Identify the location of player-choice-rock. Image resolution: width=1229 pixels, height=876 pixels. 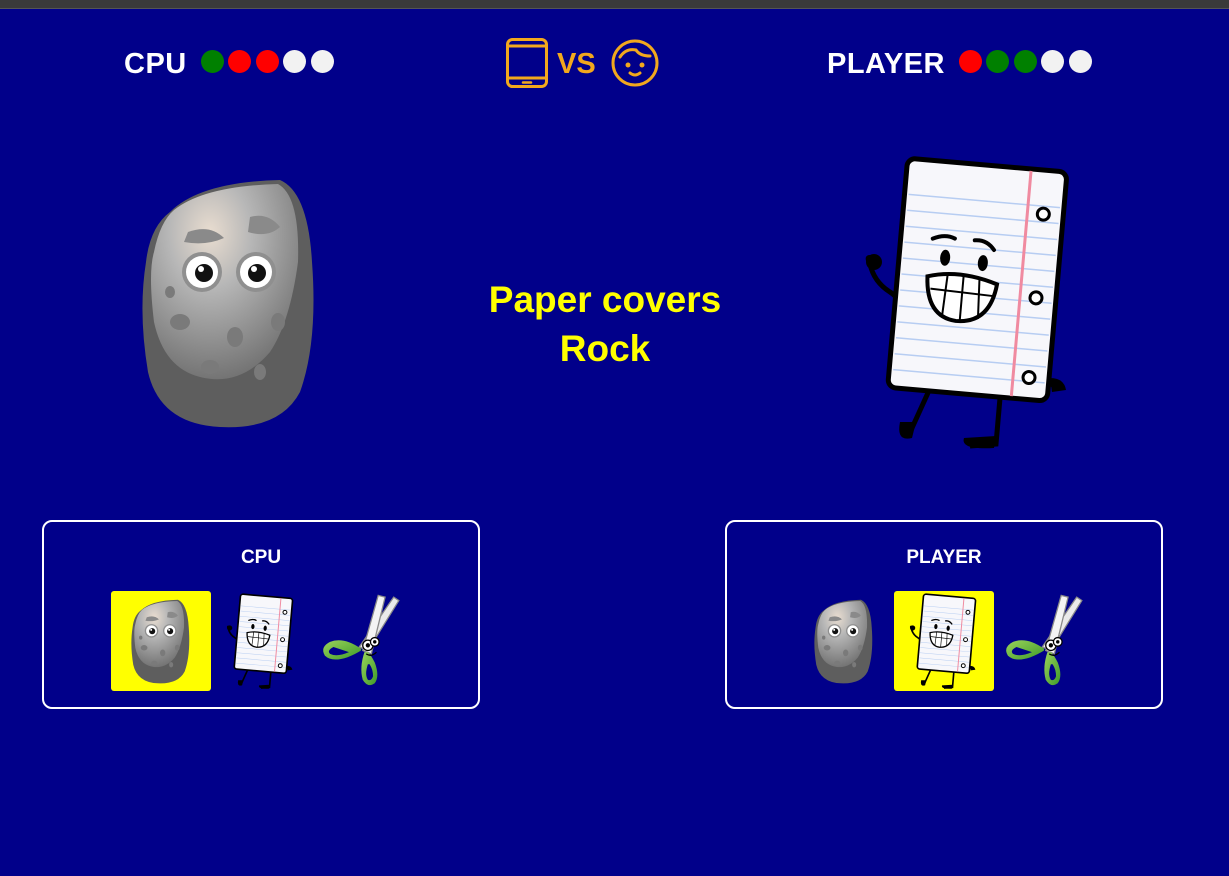
(844, 641).